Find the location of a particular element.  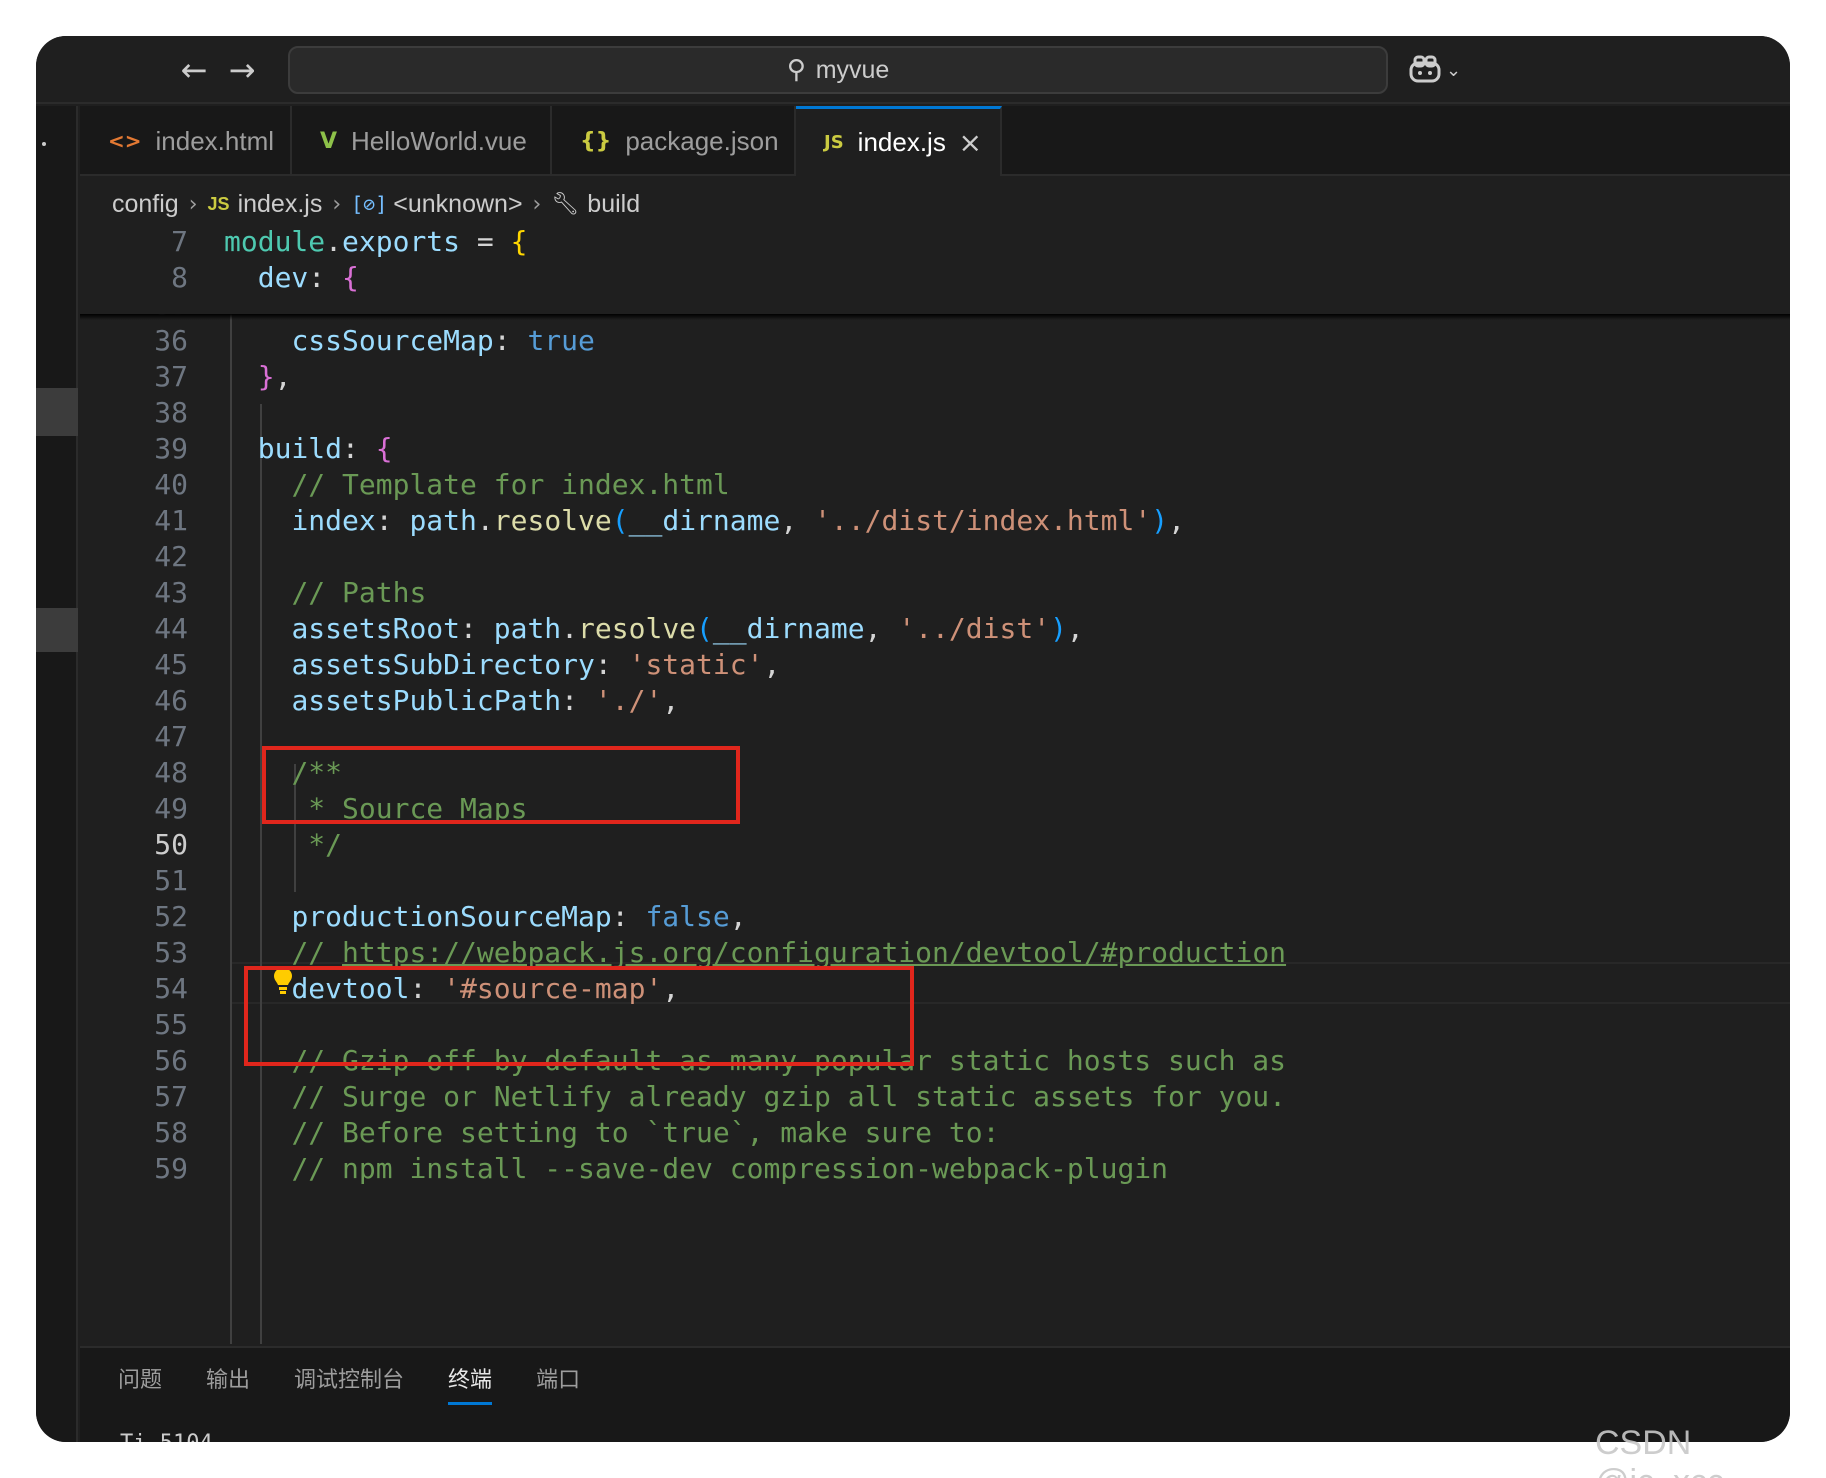

code-text: */ is located at coordinates (283, 845).